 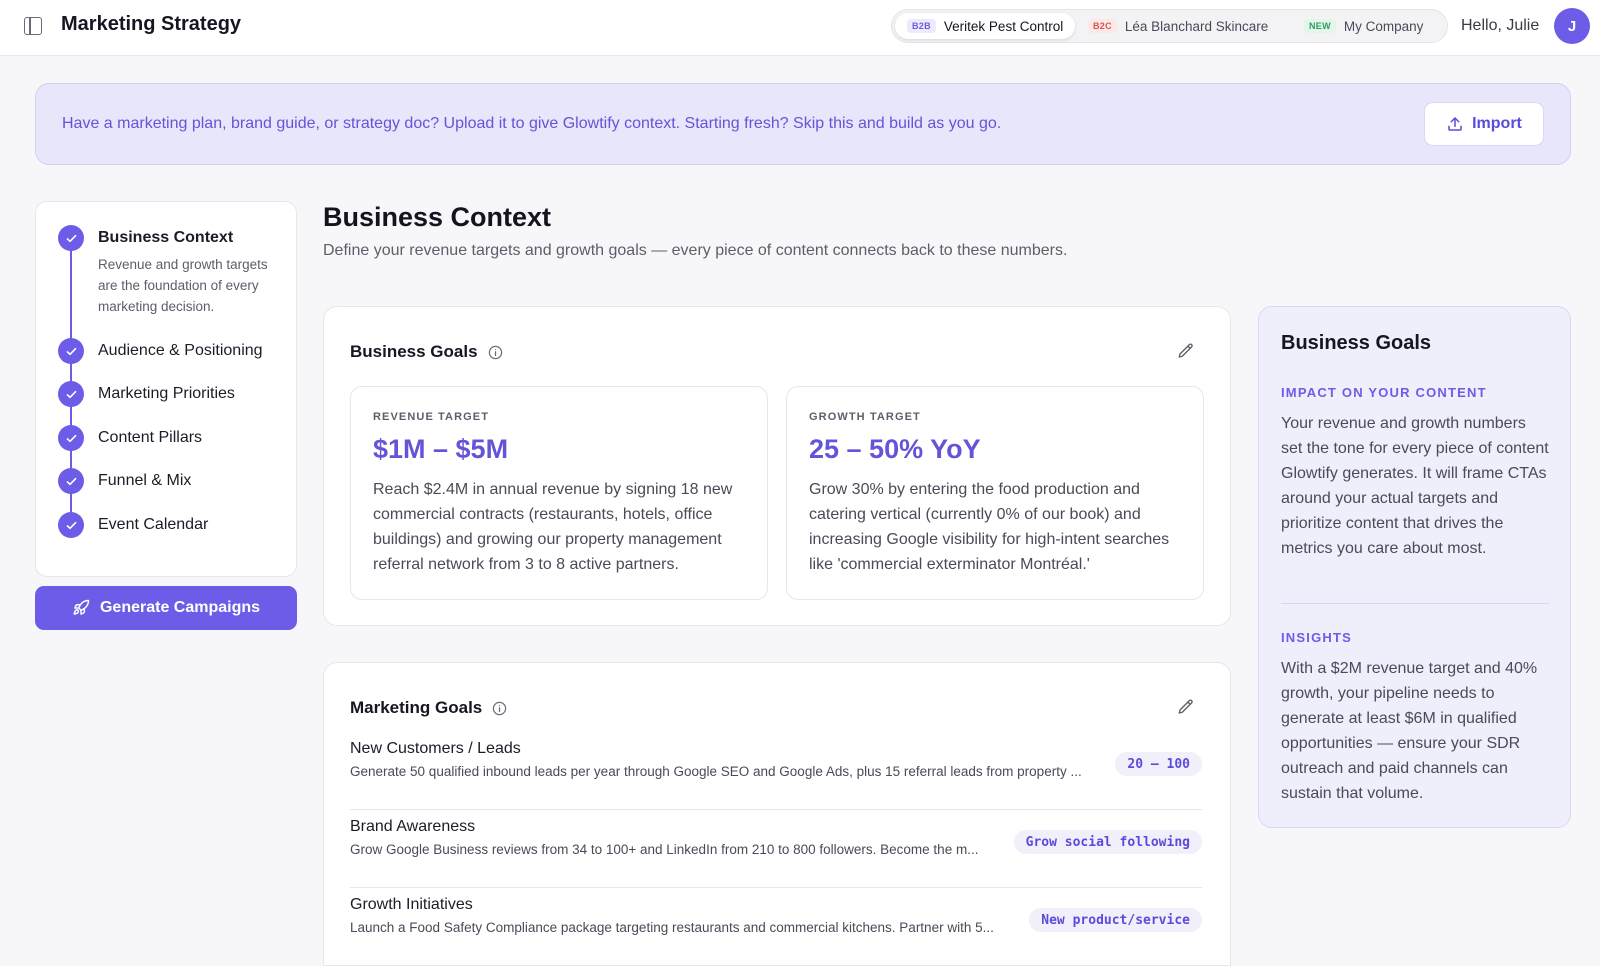 What do you see at coordinates (435, 748) in the screenshot?
I see `goal-title: New Customers / Leads` at bounding box center [435, 748].